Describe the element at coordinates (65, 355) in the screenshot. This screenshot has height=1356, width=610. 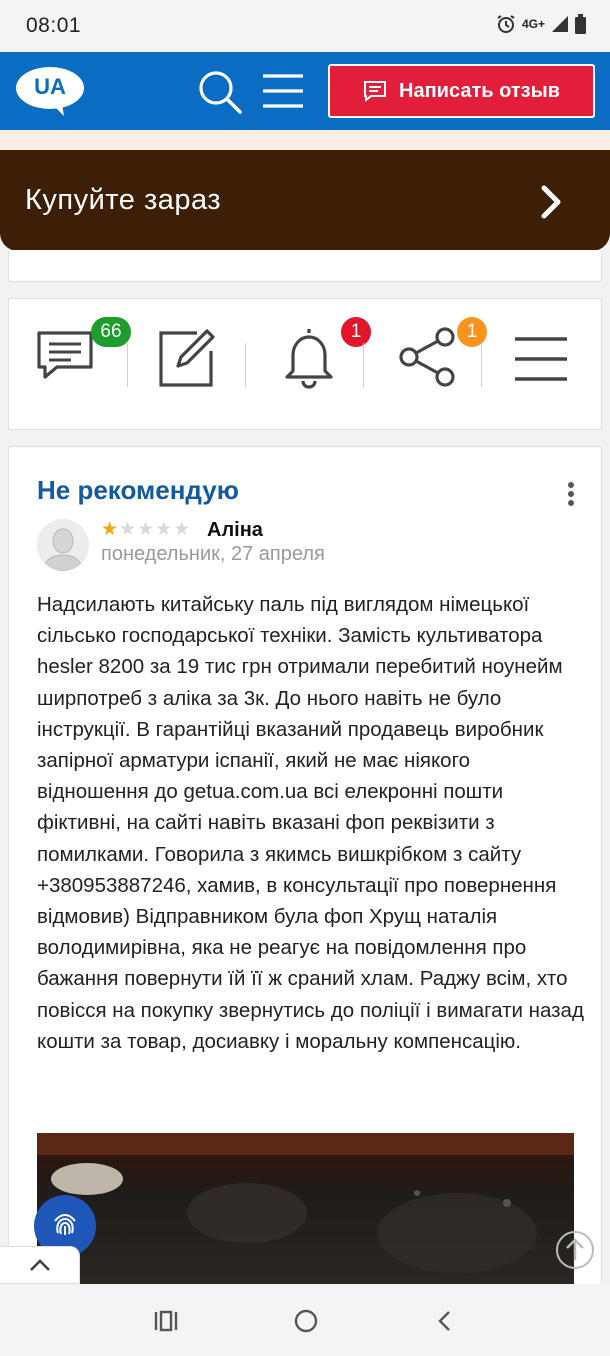
I see `comment-icon` at that location.